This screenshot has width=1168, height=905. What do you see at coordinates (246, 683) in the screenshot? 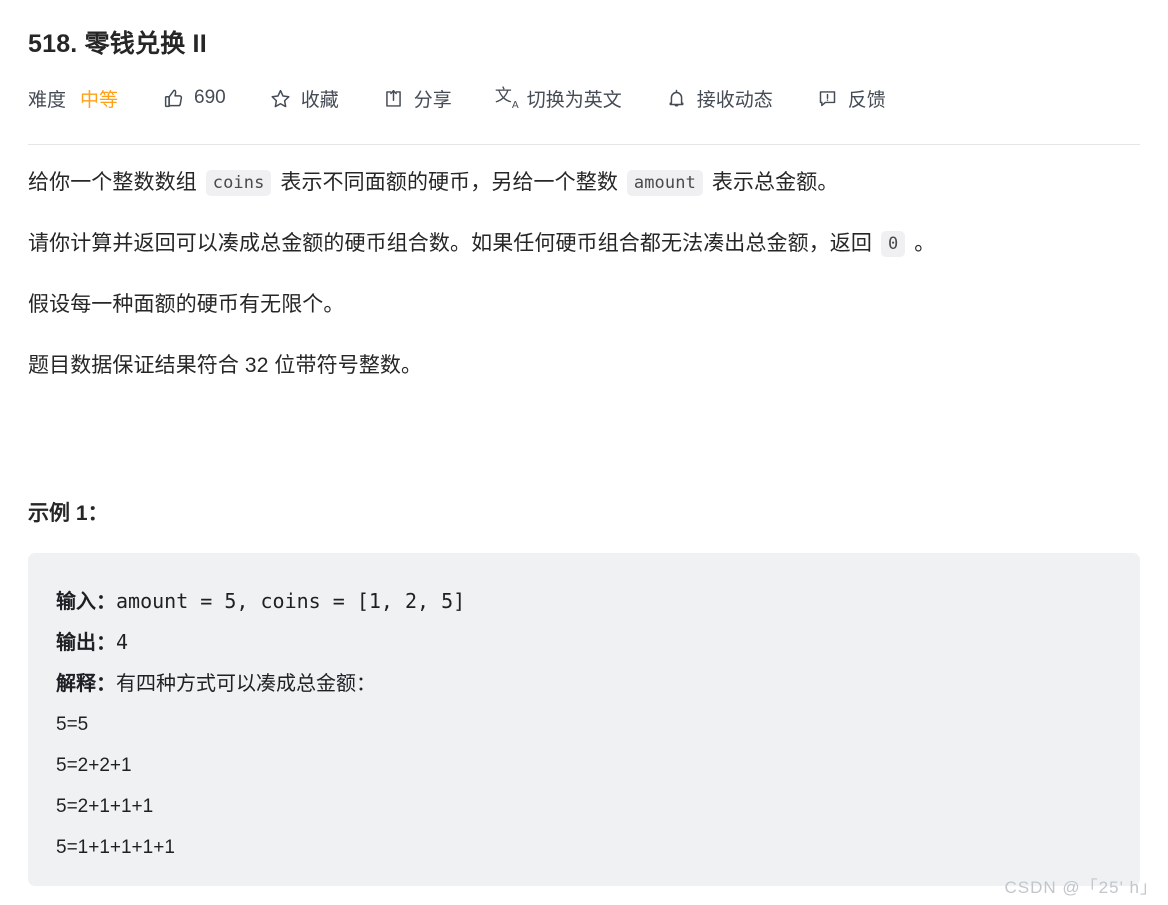
I see `code-line-text: 有四种方式可以凑成总金额：` at bounding box center [246, 683].